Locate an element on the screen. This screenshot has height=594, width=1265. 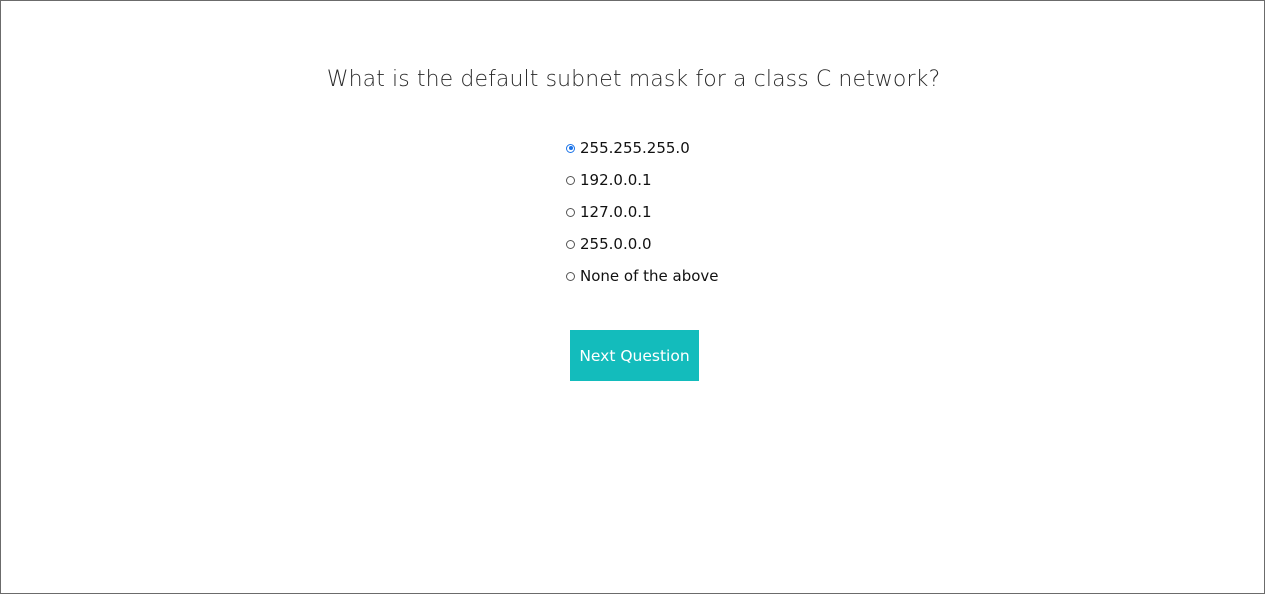
option-192-0-0-1: 192.0.0.1 is located at coordinates (715, 180).